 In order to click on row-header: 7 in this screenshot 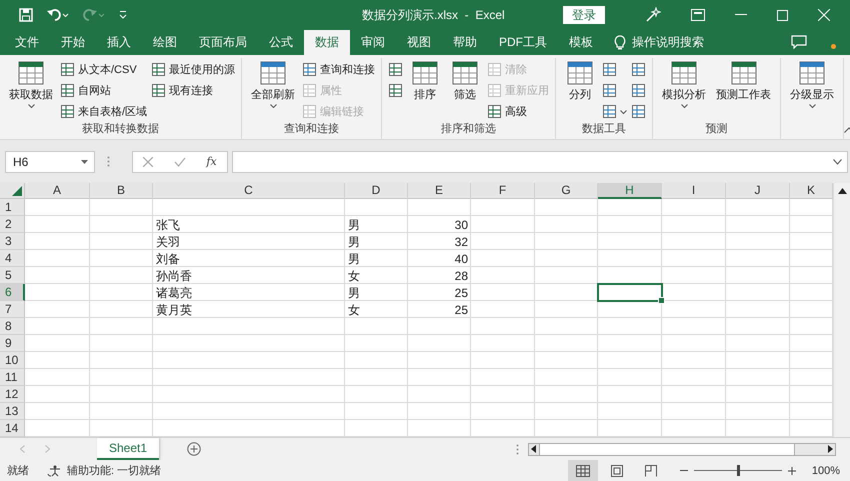, I will do `click(12, 309)`.